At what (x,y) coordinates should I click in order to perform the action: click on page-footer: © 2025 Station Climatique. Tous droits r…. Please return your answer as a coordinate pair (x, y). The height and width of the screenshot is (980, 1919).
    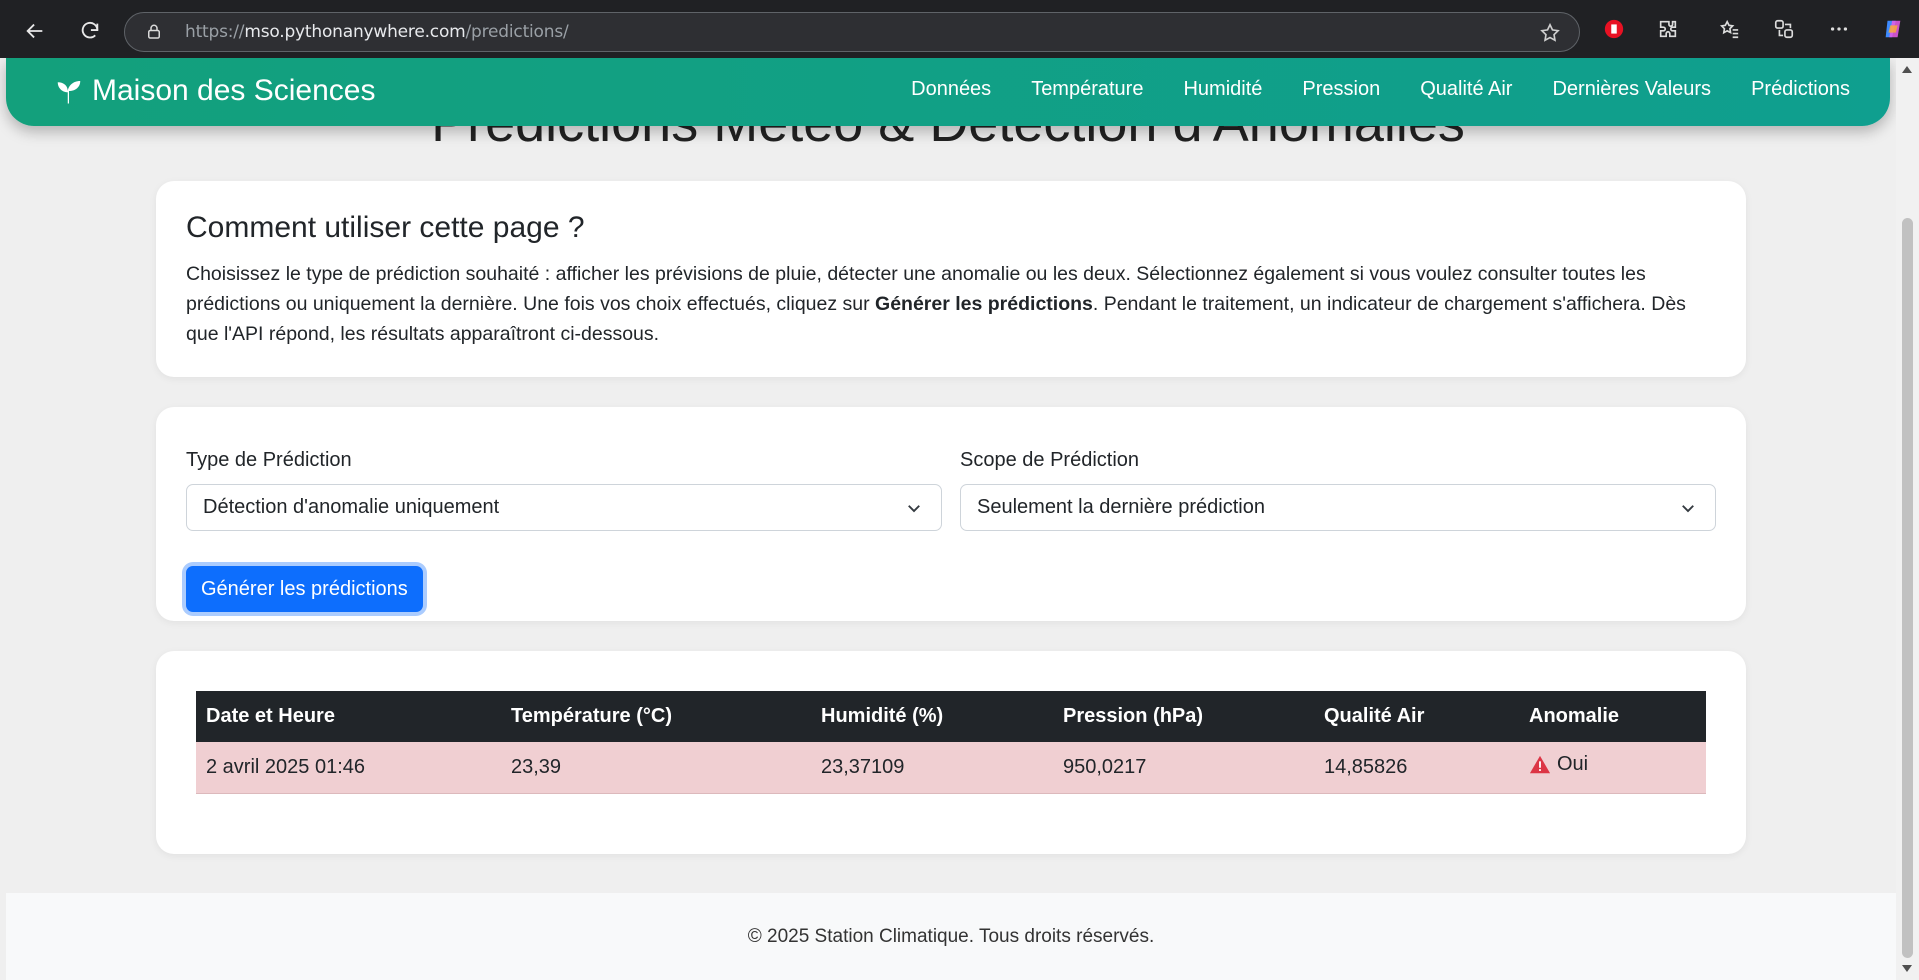
    Looking at the image, I should click on (951, 936).